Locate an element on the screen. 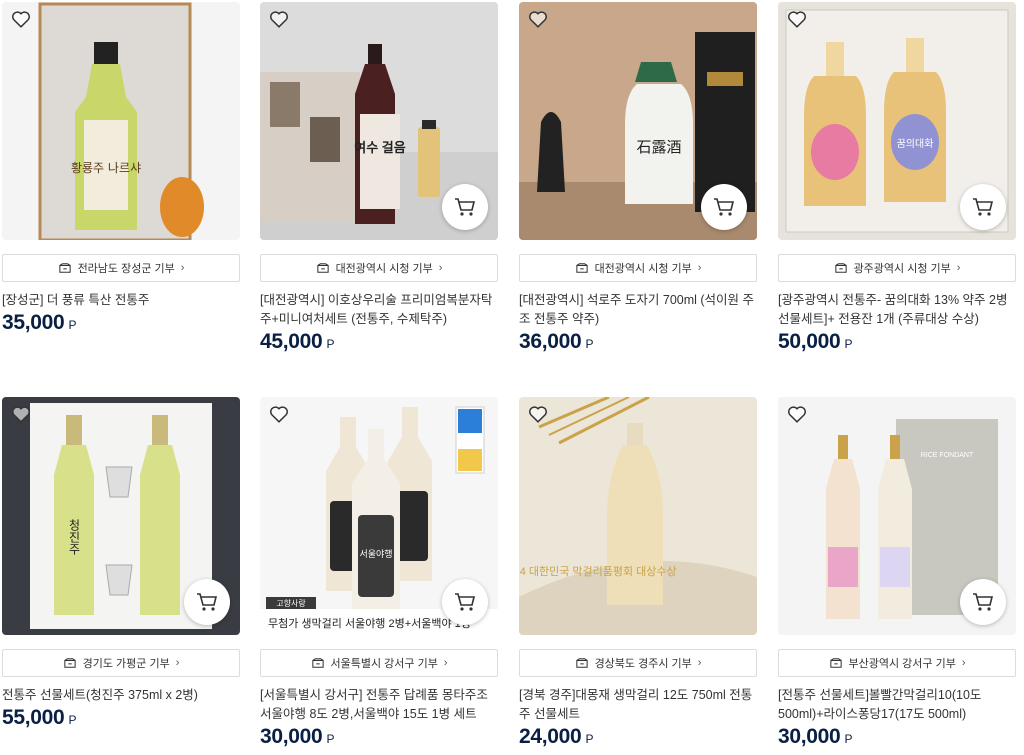 This screenshot has width=1024, height=755. price-value: 55,000 is located at coordinates (33, 717).